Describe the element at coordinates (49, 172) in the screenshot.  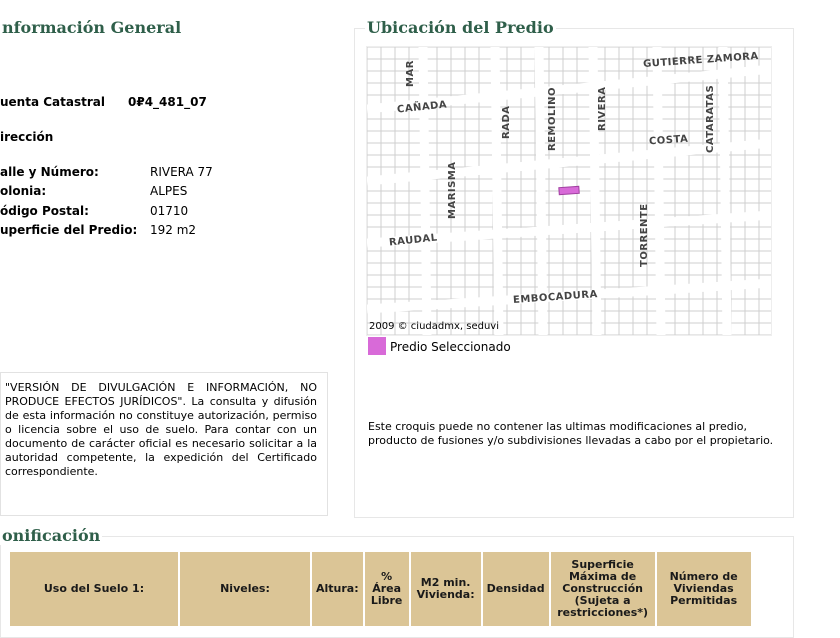
I see `calle-label: alle y Número:` at that location.